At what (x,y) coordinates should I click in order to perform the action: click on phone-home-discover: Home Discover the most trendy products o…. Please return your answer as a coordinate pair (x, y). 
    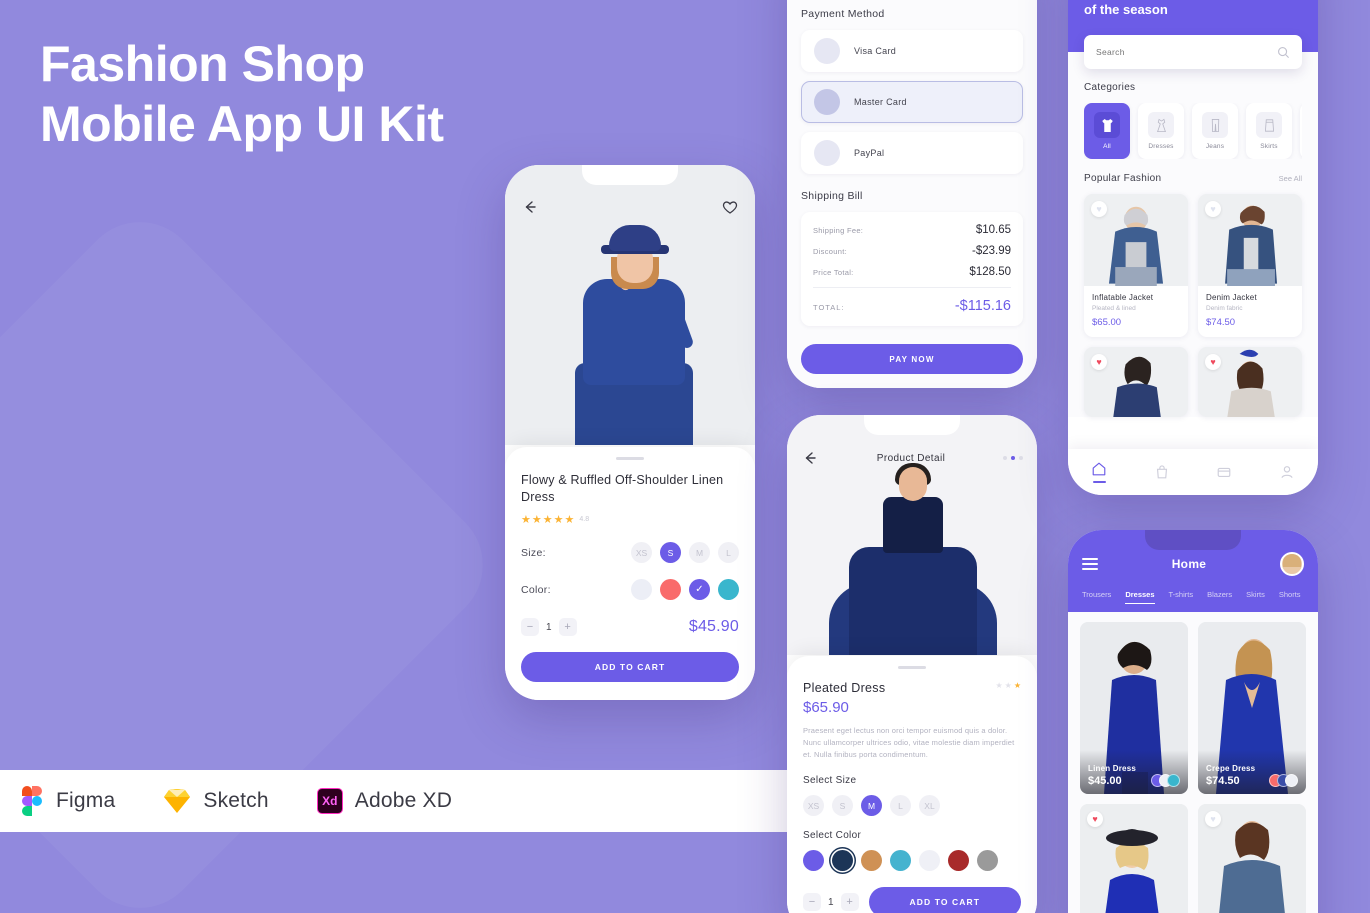
    Looking at the image, I should click on (1193, 247).